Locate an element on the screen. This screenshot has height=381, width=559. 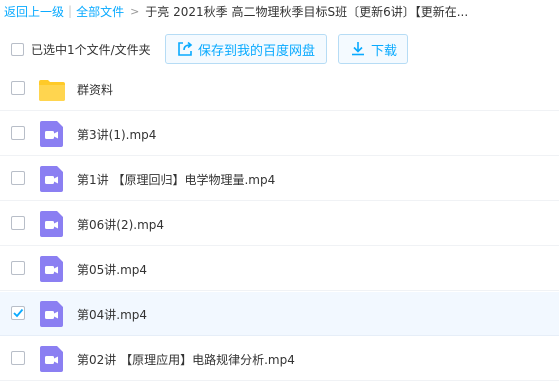
file-name: 第04讲.mp4 is located at coordinates (112, 314).